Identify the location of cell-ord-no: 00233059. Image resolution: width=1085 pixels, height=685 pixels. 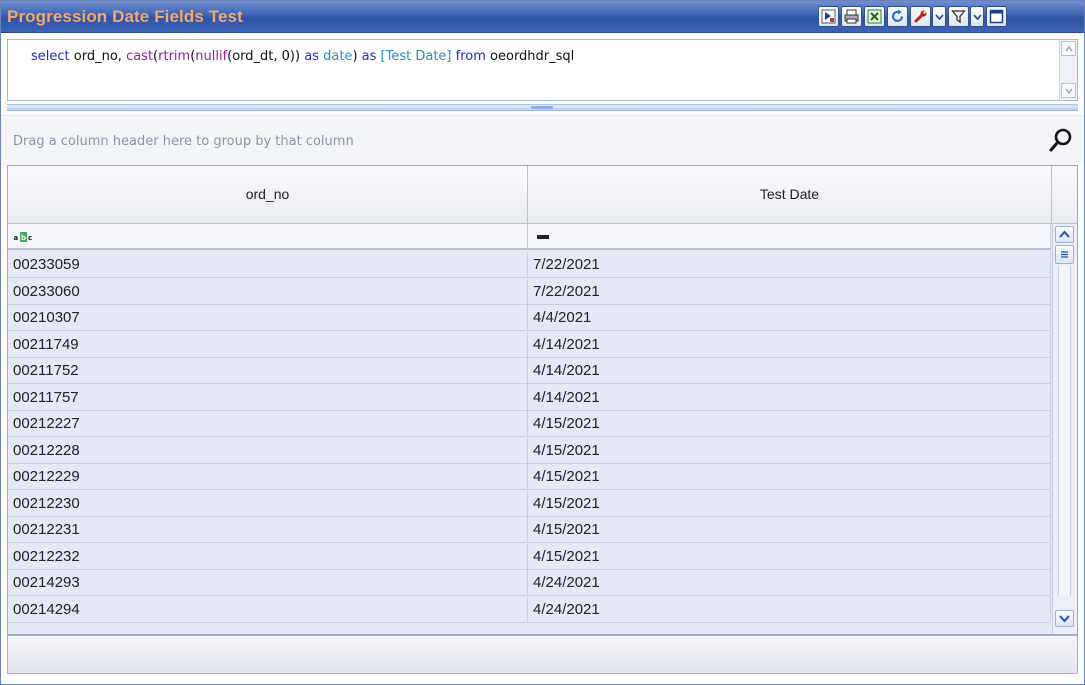
(268, 265).